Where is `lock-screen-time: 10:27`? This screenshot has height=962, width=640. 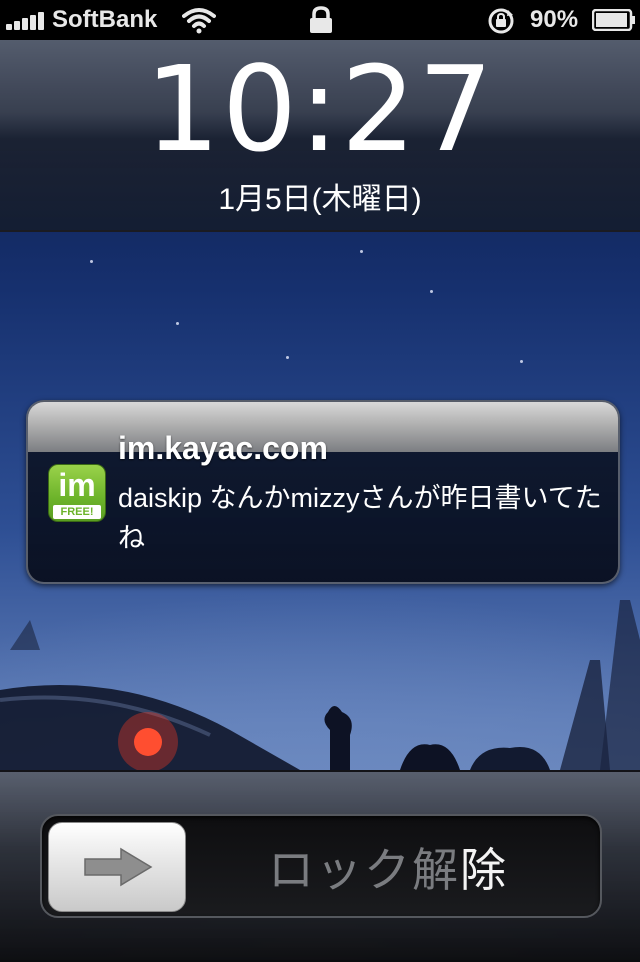 lock-screen-time: 10:27 is located at coordinates (320, 109).